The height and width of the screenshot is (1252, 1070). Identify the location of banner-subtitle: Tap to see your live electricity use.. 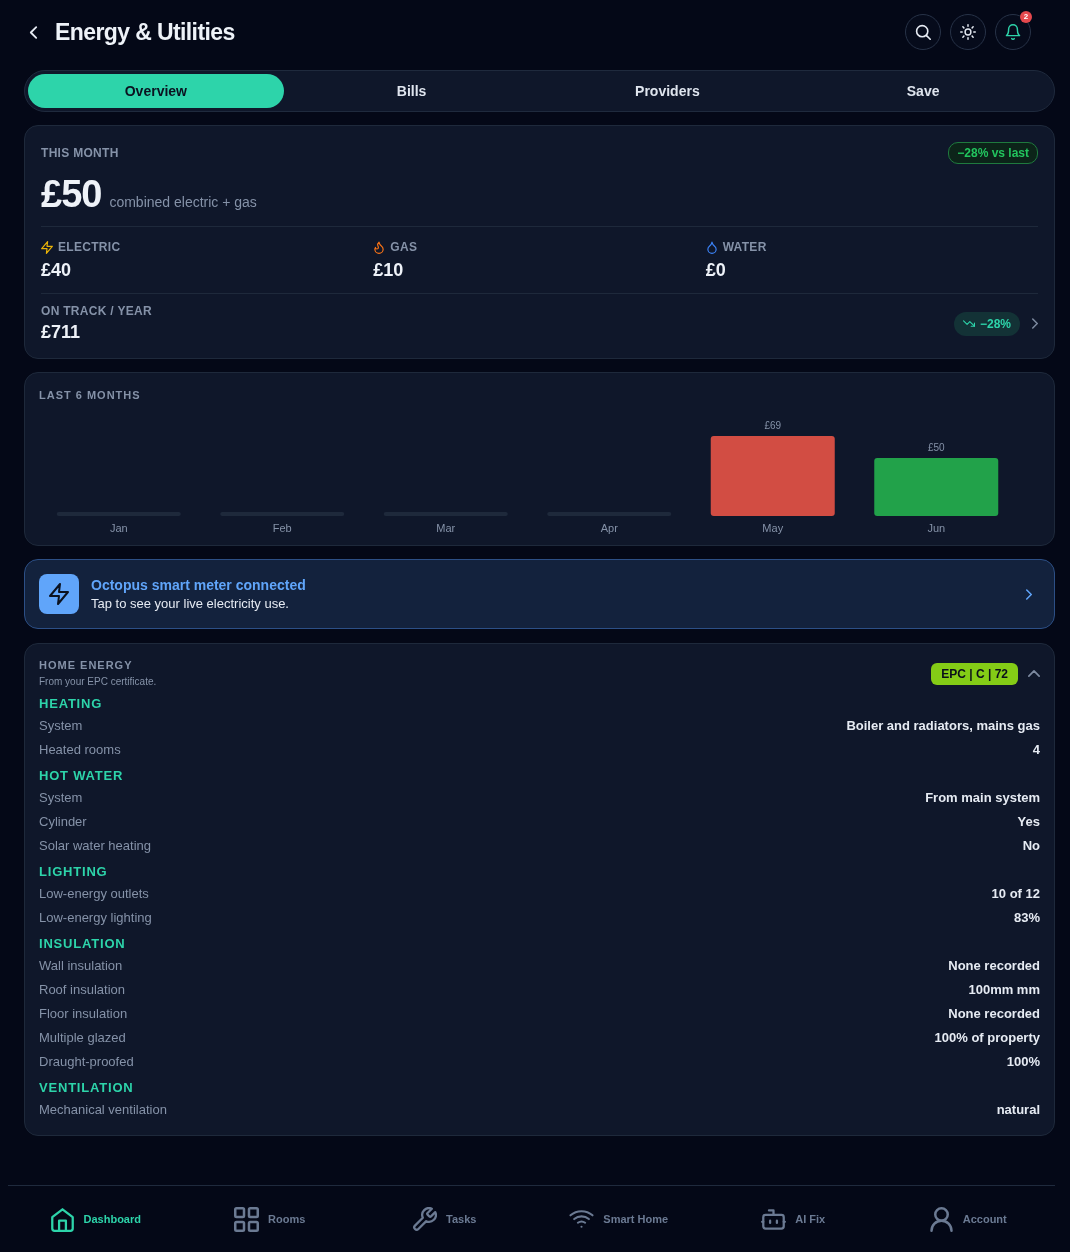
(190, 603).